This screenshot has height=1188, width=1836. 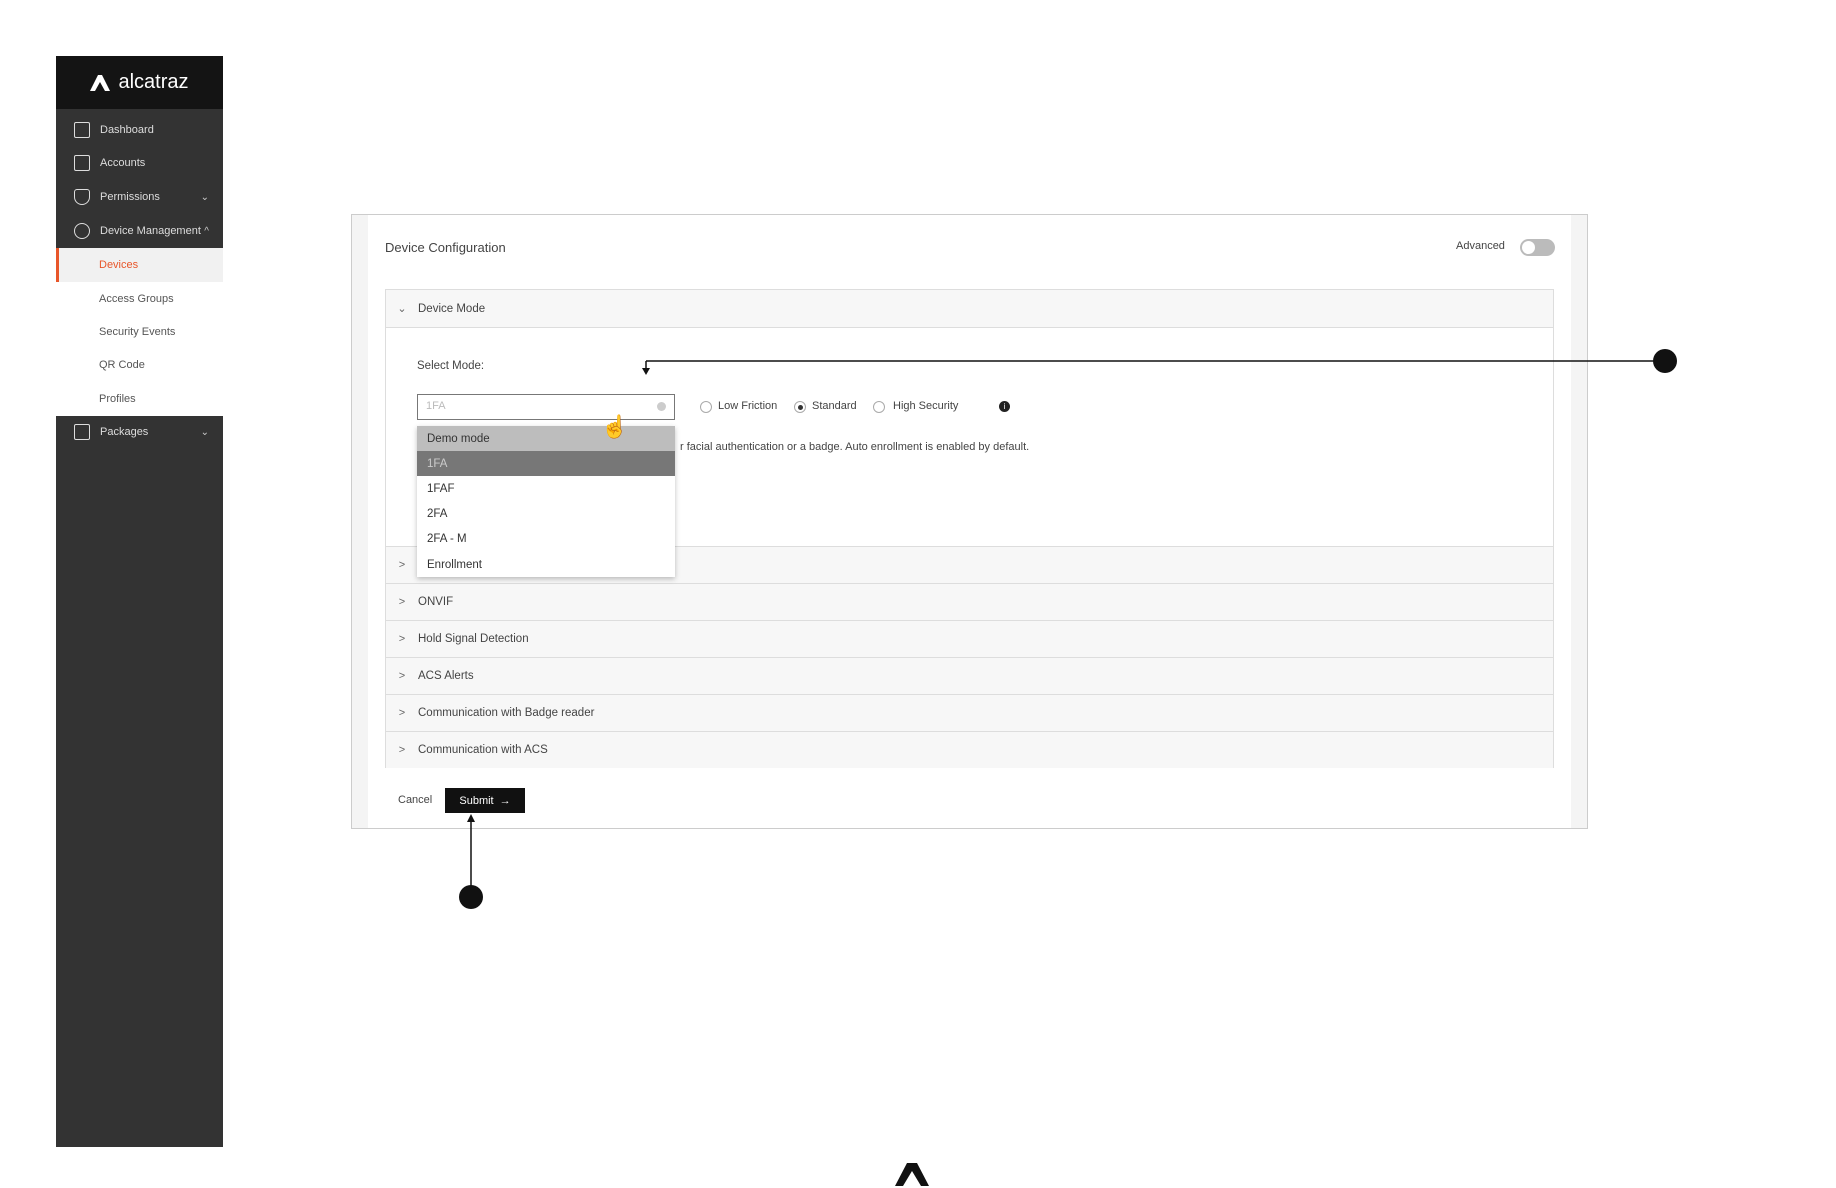 I want to click on annotation-callout-bottom, so click(x=471, y=861).